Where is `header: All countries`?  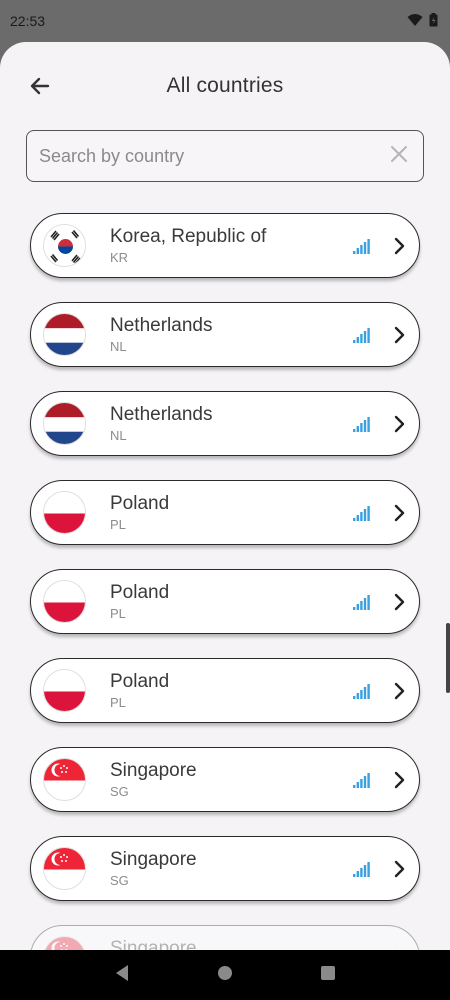 header: All countries is located at coordinates (225, 86).